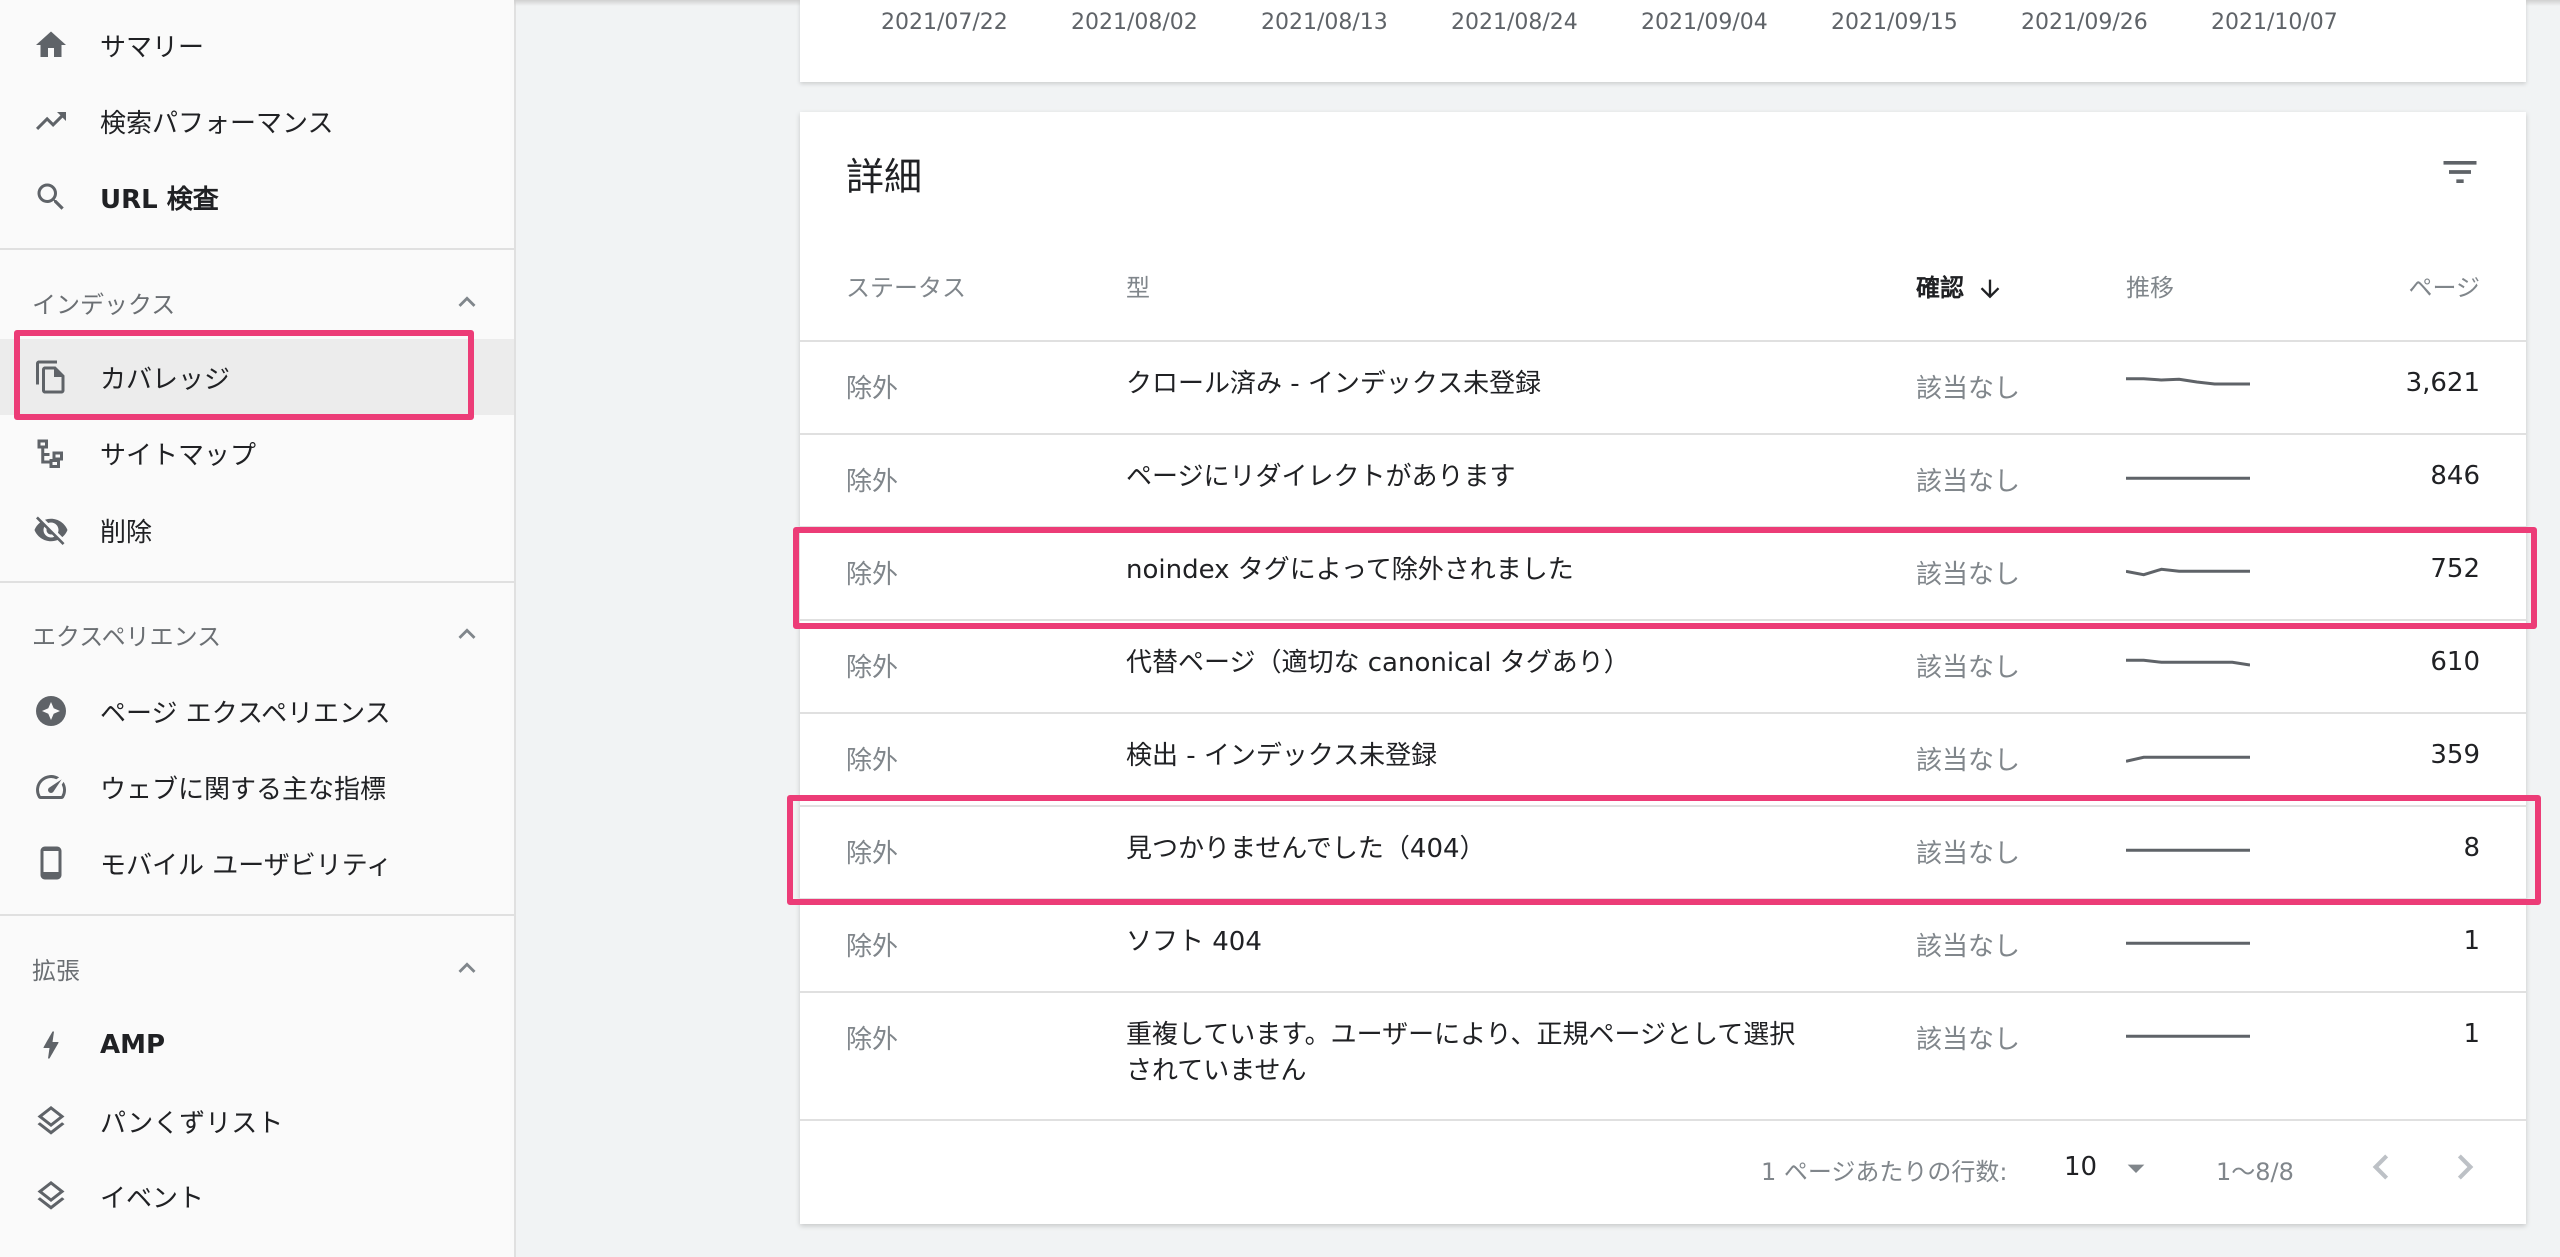  What do you see at coordinates (257, 863) in the screenshot?
I see `nav-mobile-usability: モバイル ユーザビリティ` at bounding box center [257, 863].